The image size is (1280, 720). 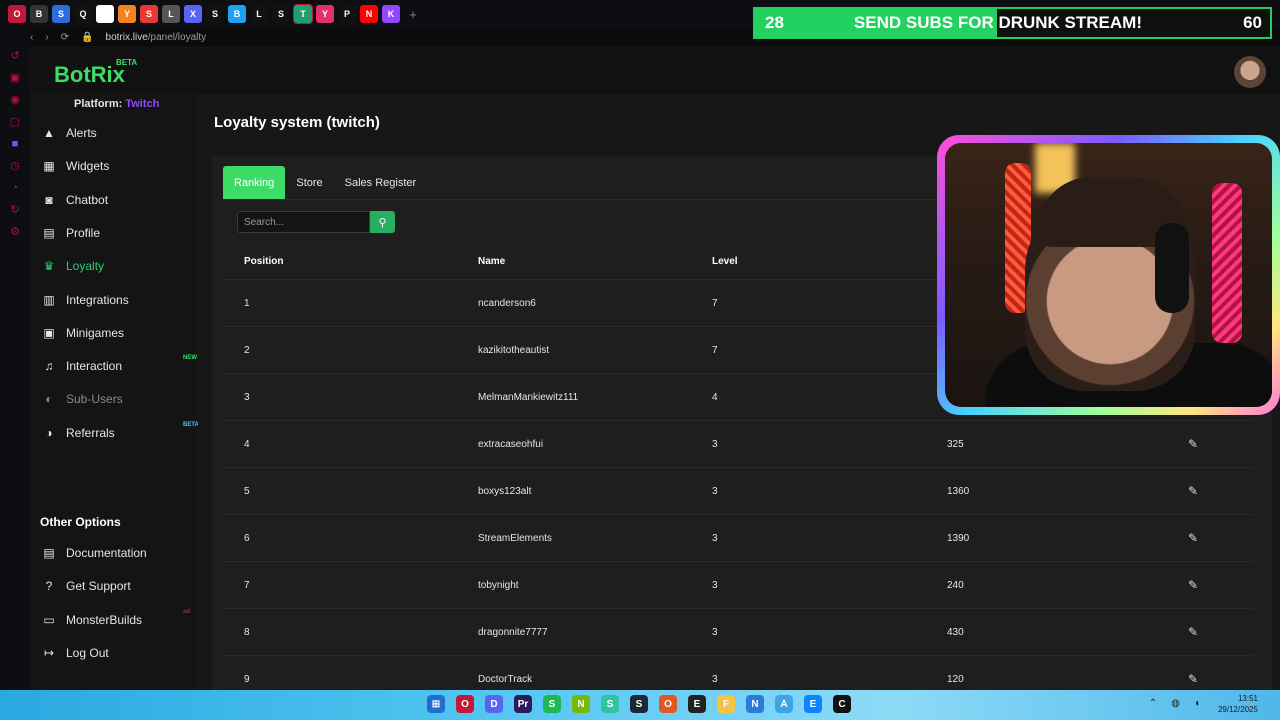 What do you see at coordinates (117, 620) in the screenshot?
I see `sidebar-item-monsterbuilds: ▭ MonsterBuilds ad` at bounding box center [117, 620].